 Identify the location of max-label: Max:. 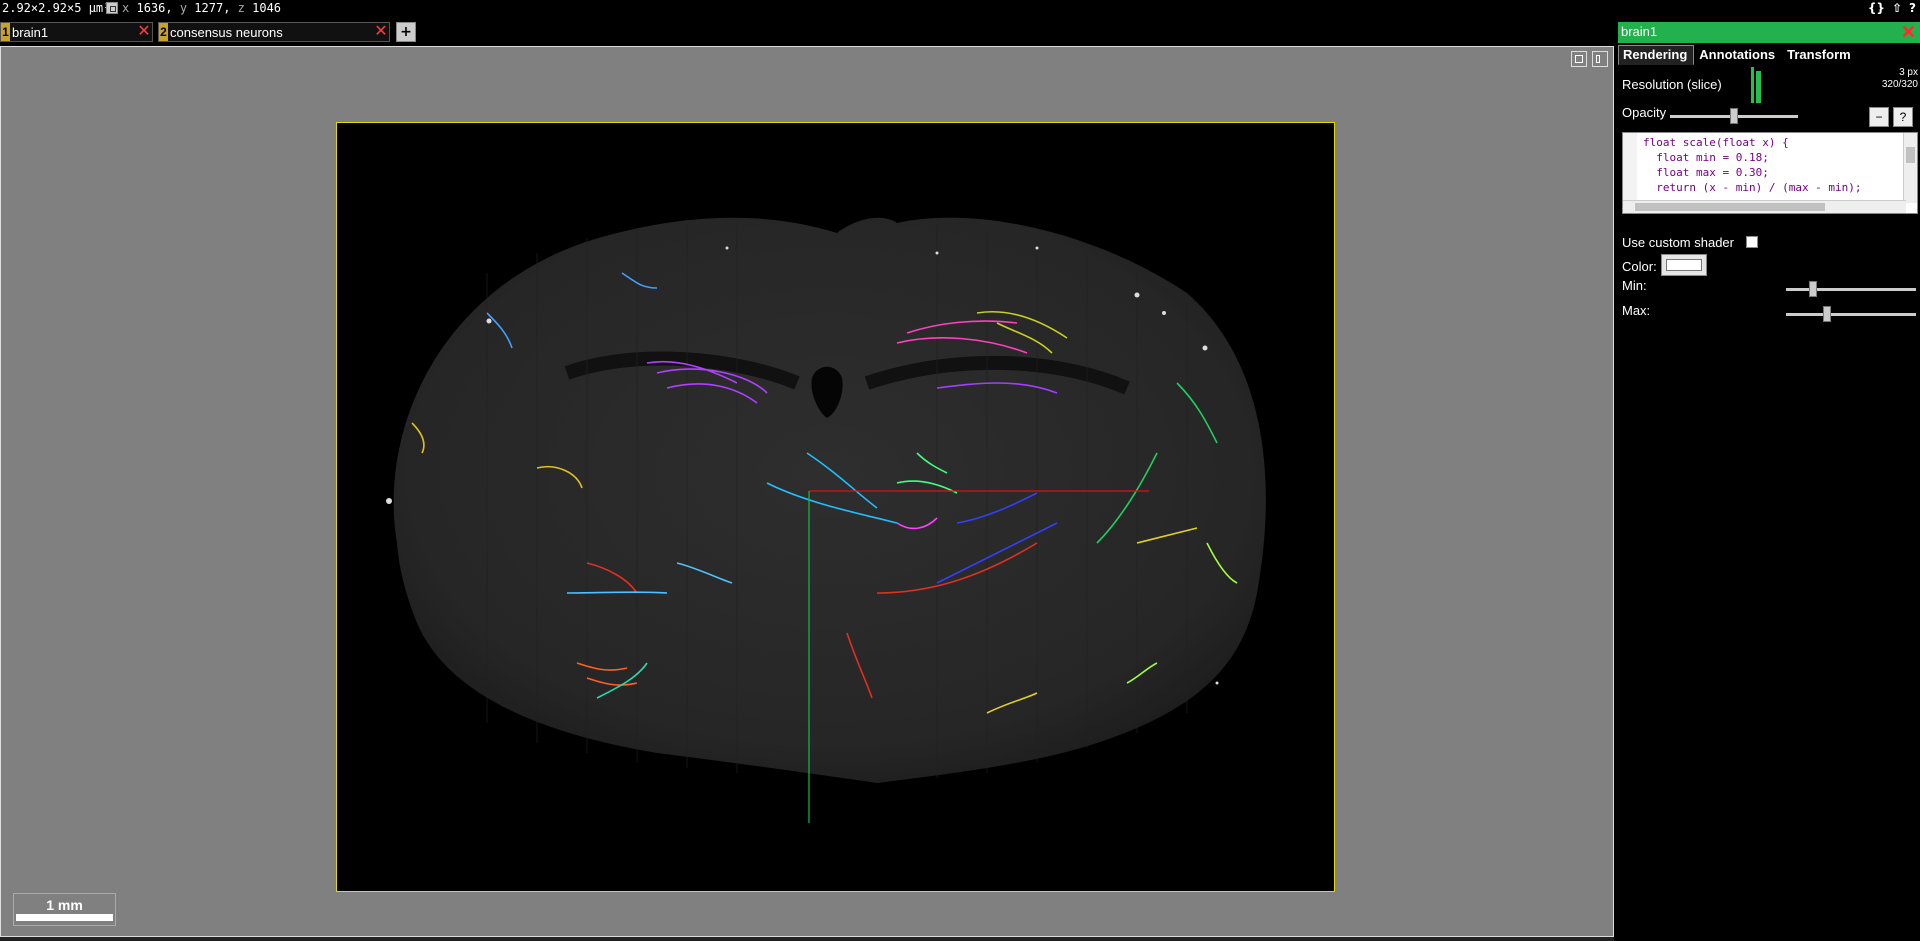
(1636, 310).